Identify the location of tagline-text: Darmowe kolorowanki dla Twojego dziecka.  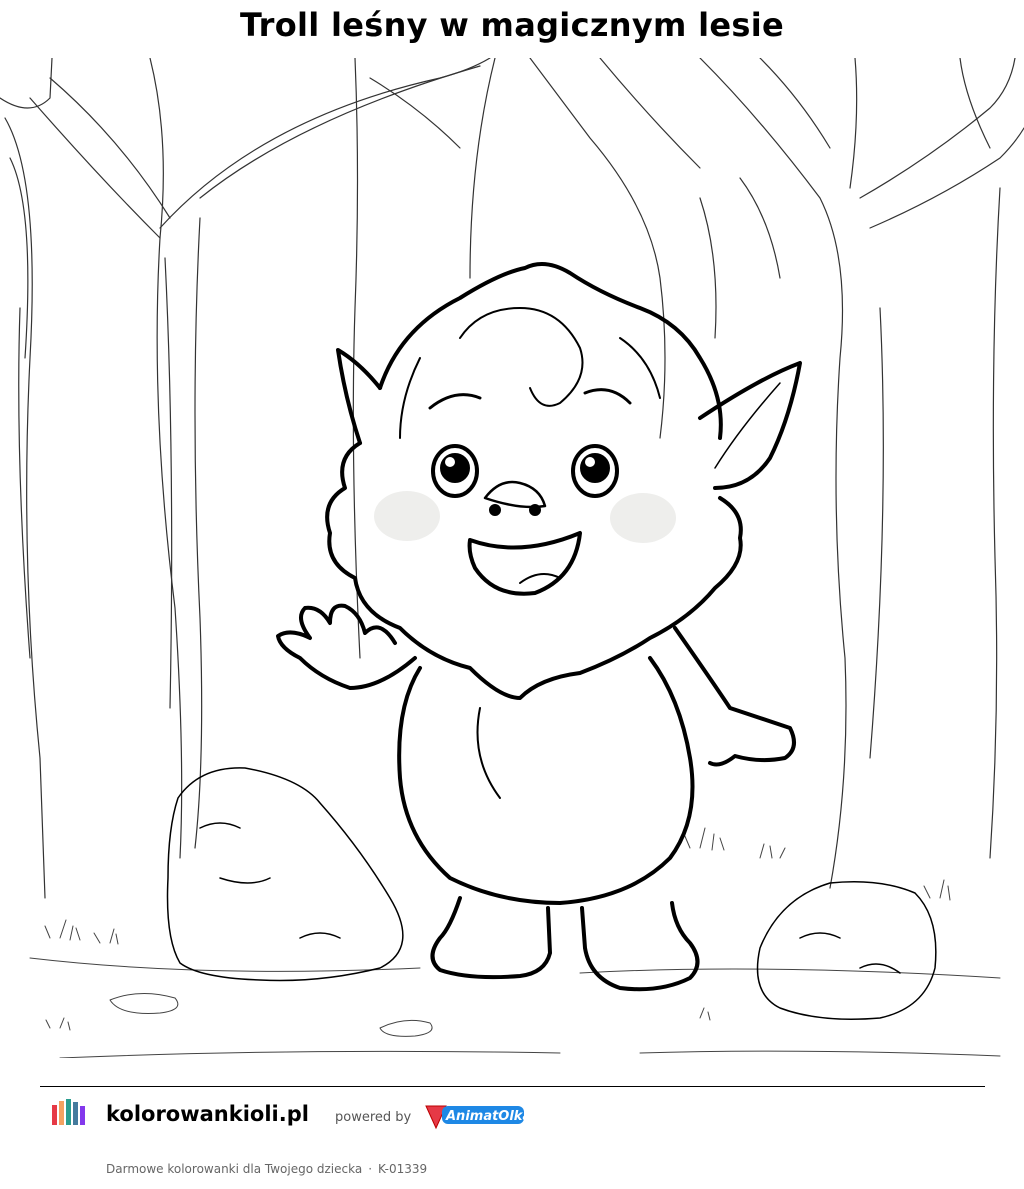
(234, 1169).